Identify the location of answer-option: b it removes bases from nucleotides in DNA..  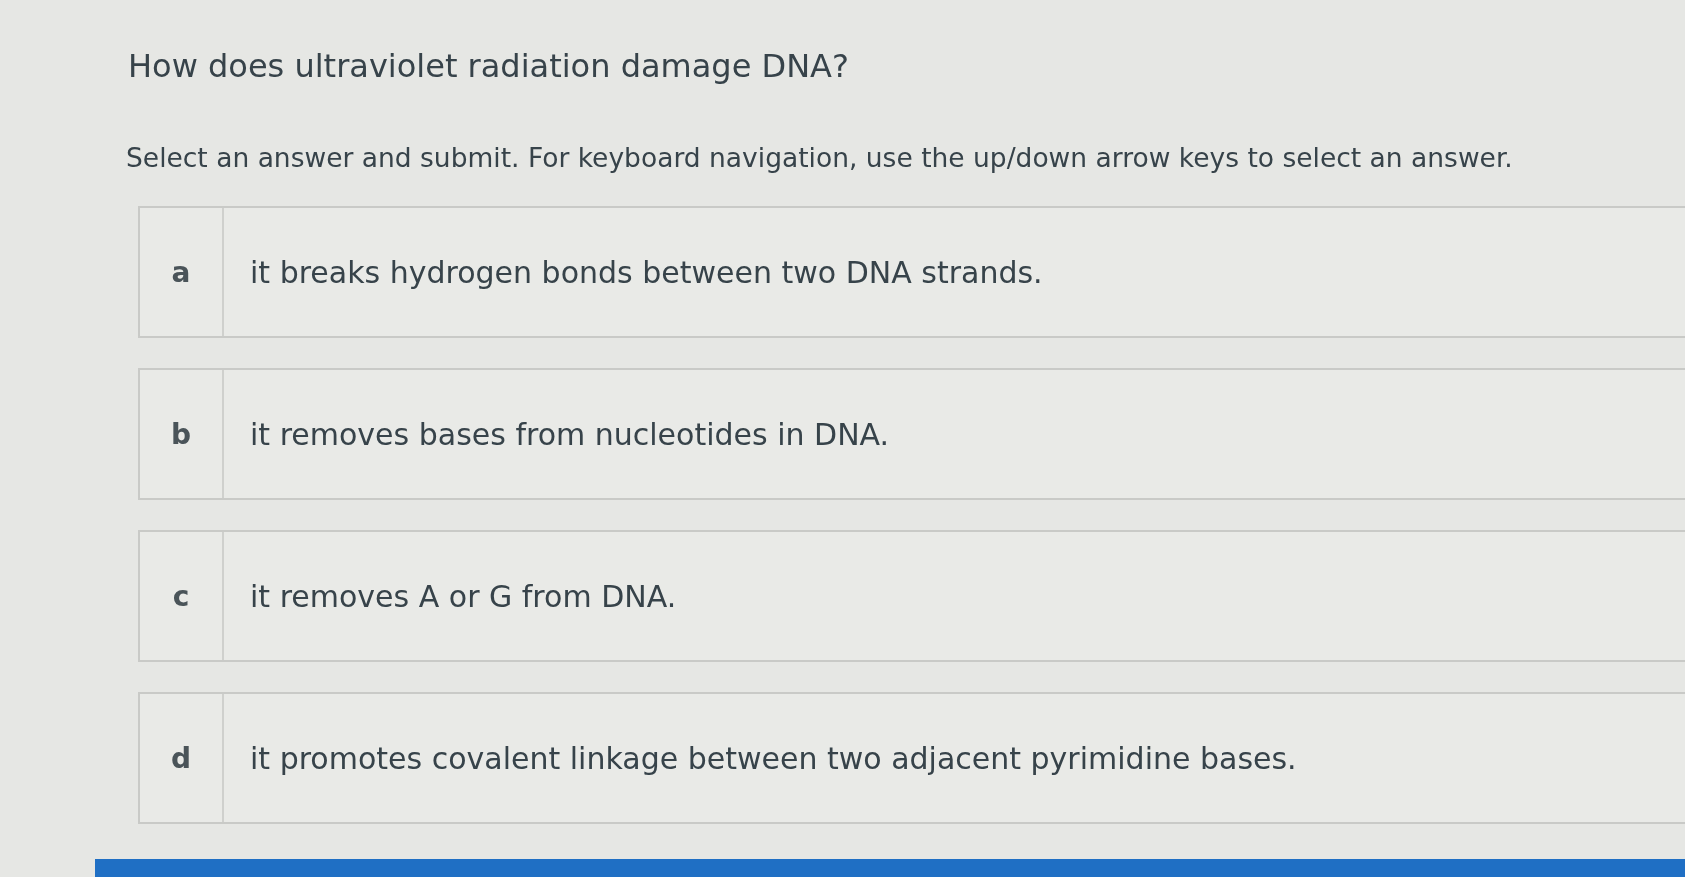
(911, 434).